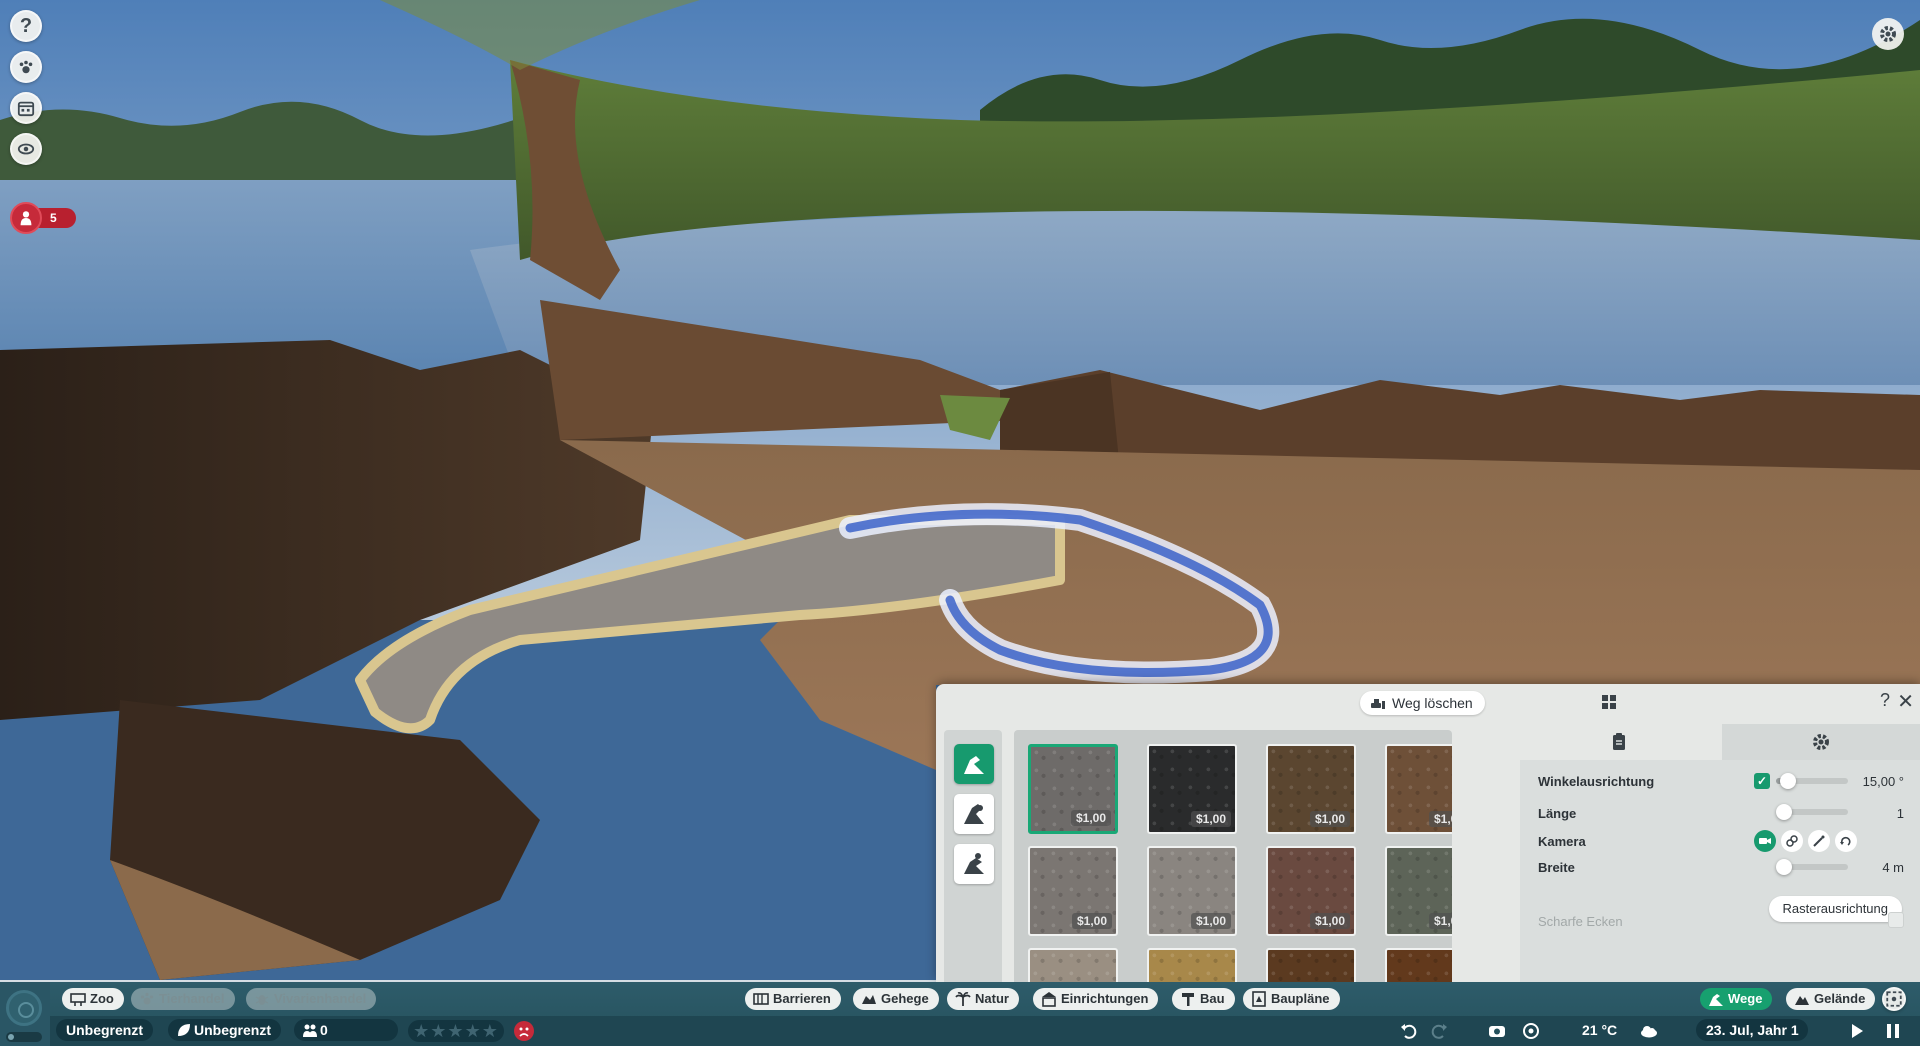 The height and width of the screenshot is (1046, 1920). I want to click on calendar-button, so click(26, 108).